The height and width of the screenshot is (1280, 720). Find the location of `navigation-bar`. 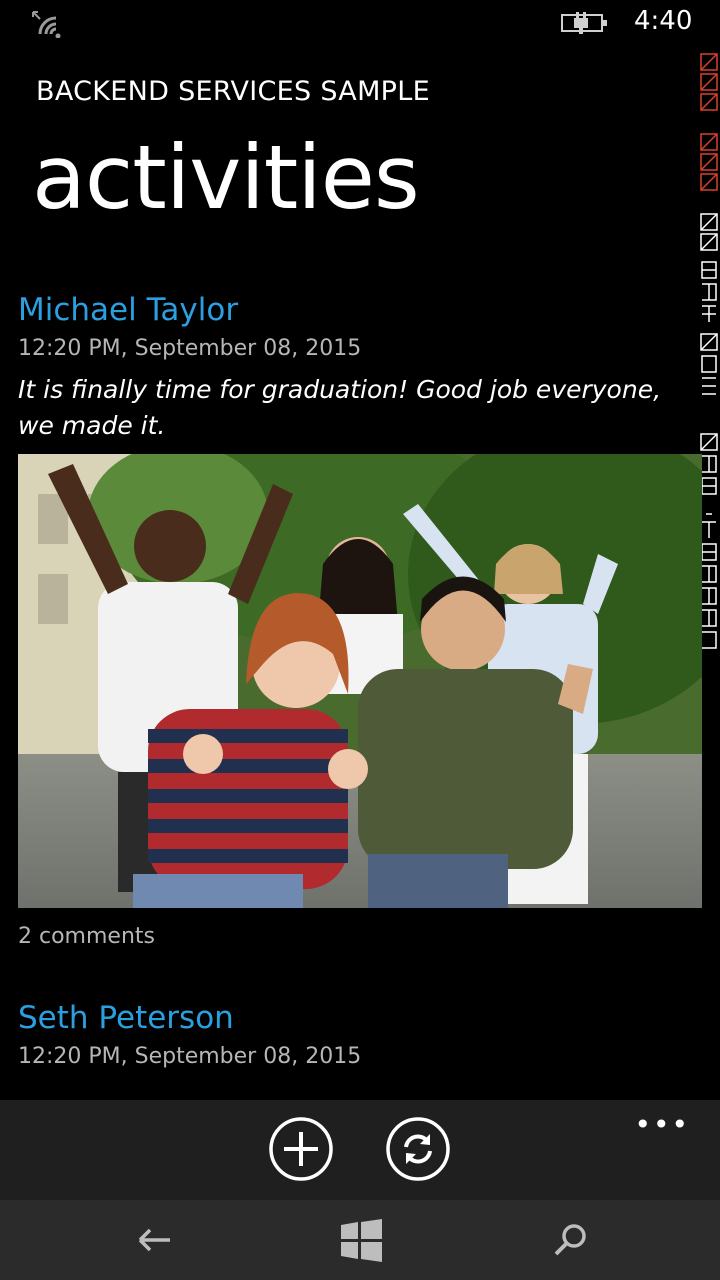

navigation-bar is located at coordinates (360, 1240).